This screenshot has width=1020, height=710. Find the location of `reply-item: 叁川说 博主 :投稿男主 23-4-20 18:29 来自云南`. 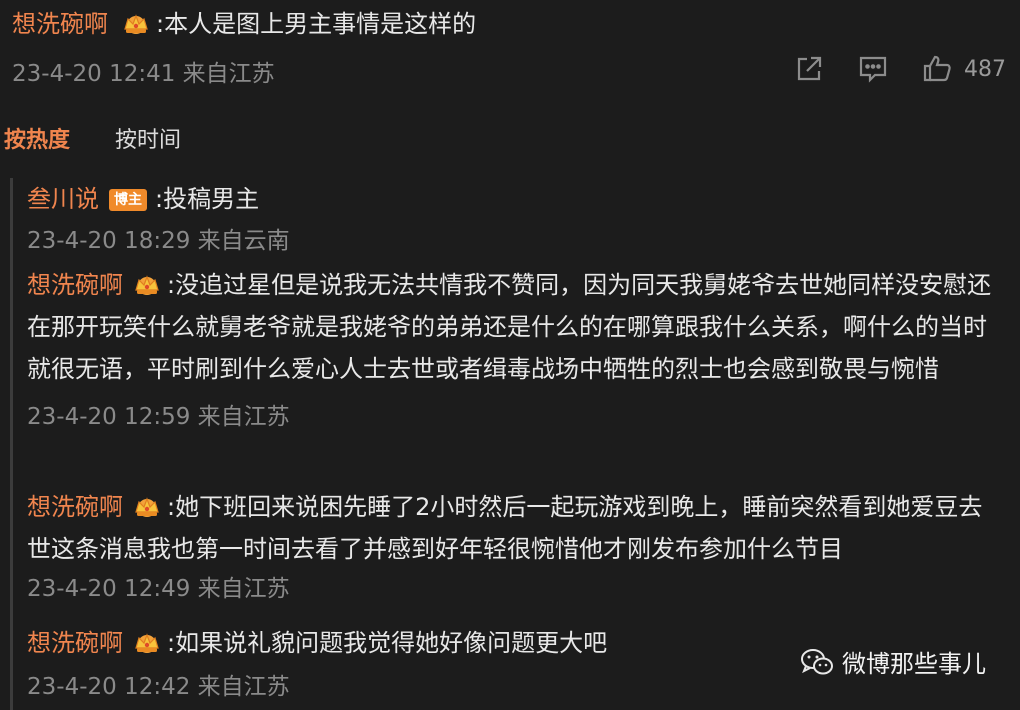

reply-item: 叁川说 博主 :投稿男主 23-4-20 18:29 来自云南 is located at coordinates (514, 218).